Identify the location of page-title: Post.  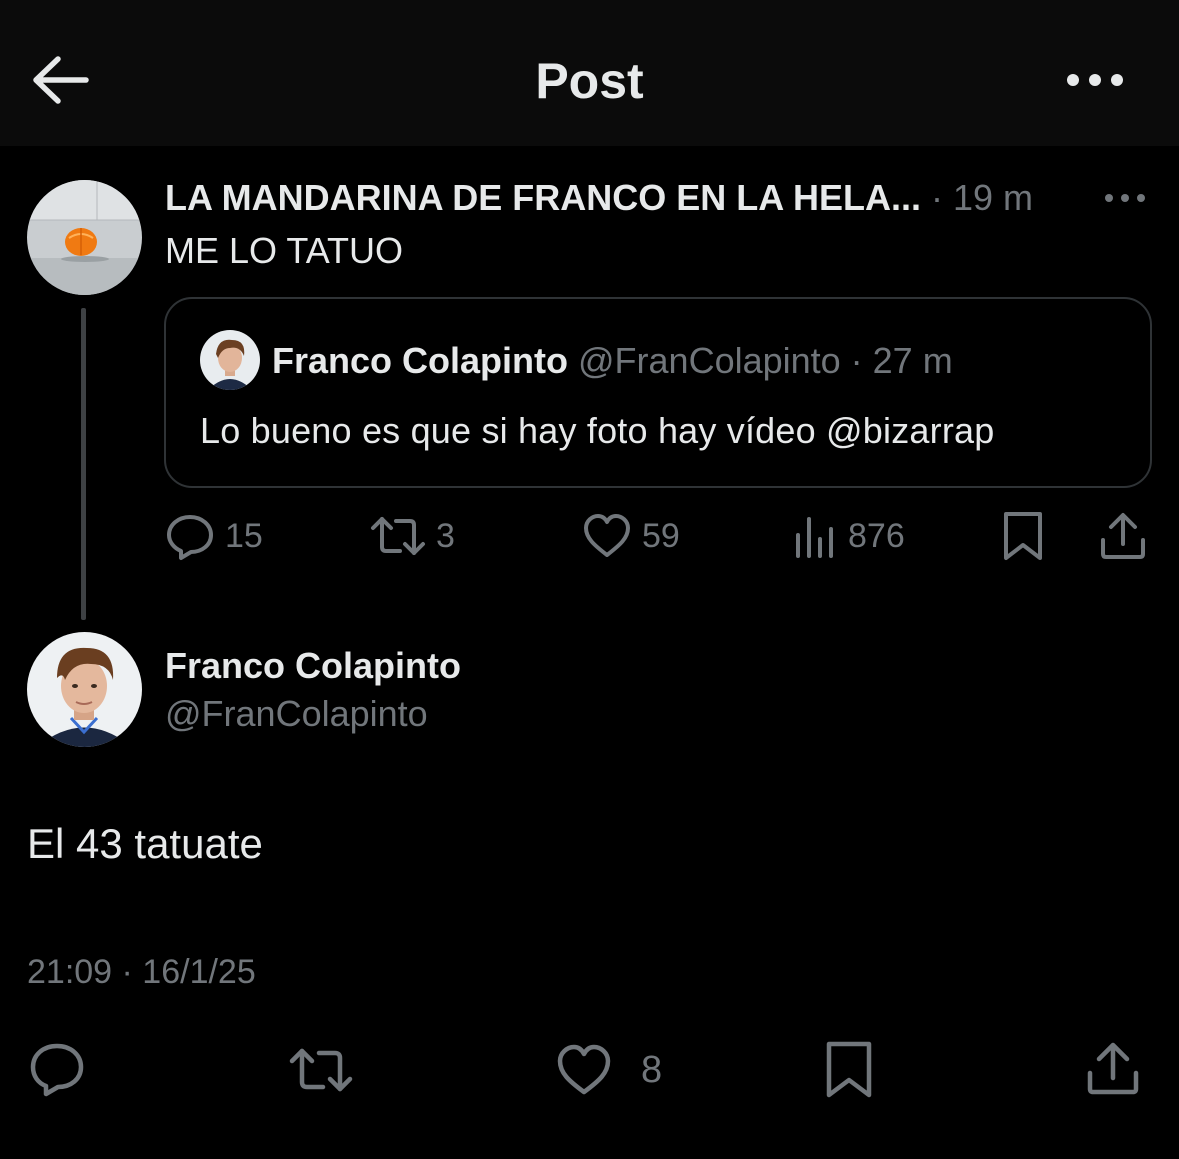
(589, 81).